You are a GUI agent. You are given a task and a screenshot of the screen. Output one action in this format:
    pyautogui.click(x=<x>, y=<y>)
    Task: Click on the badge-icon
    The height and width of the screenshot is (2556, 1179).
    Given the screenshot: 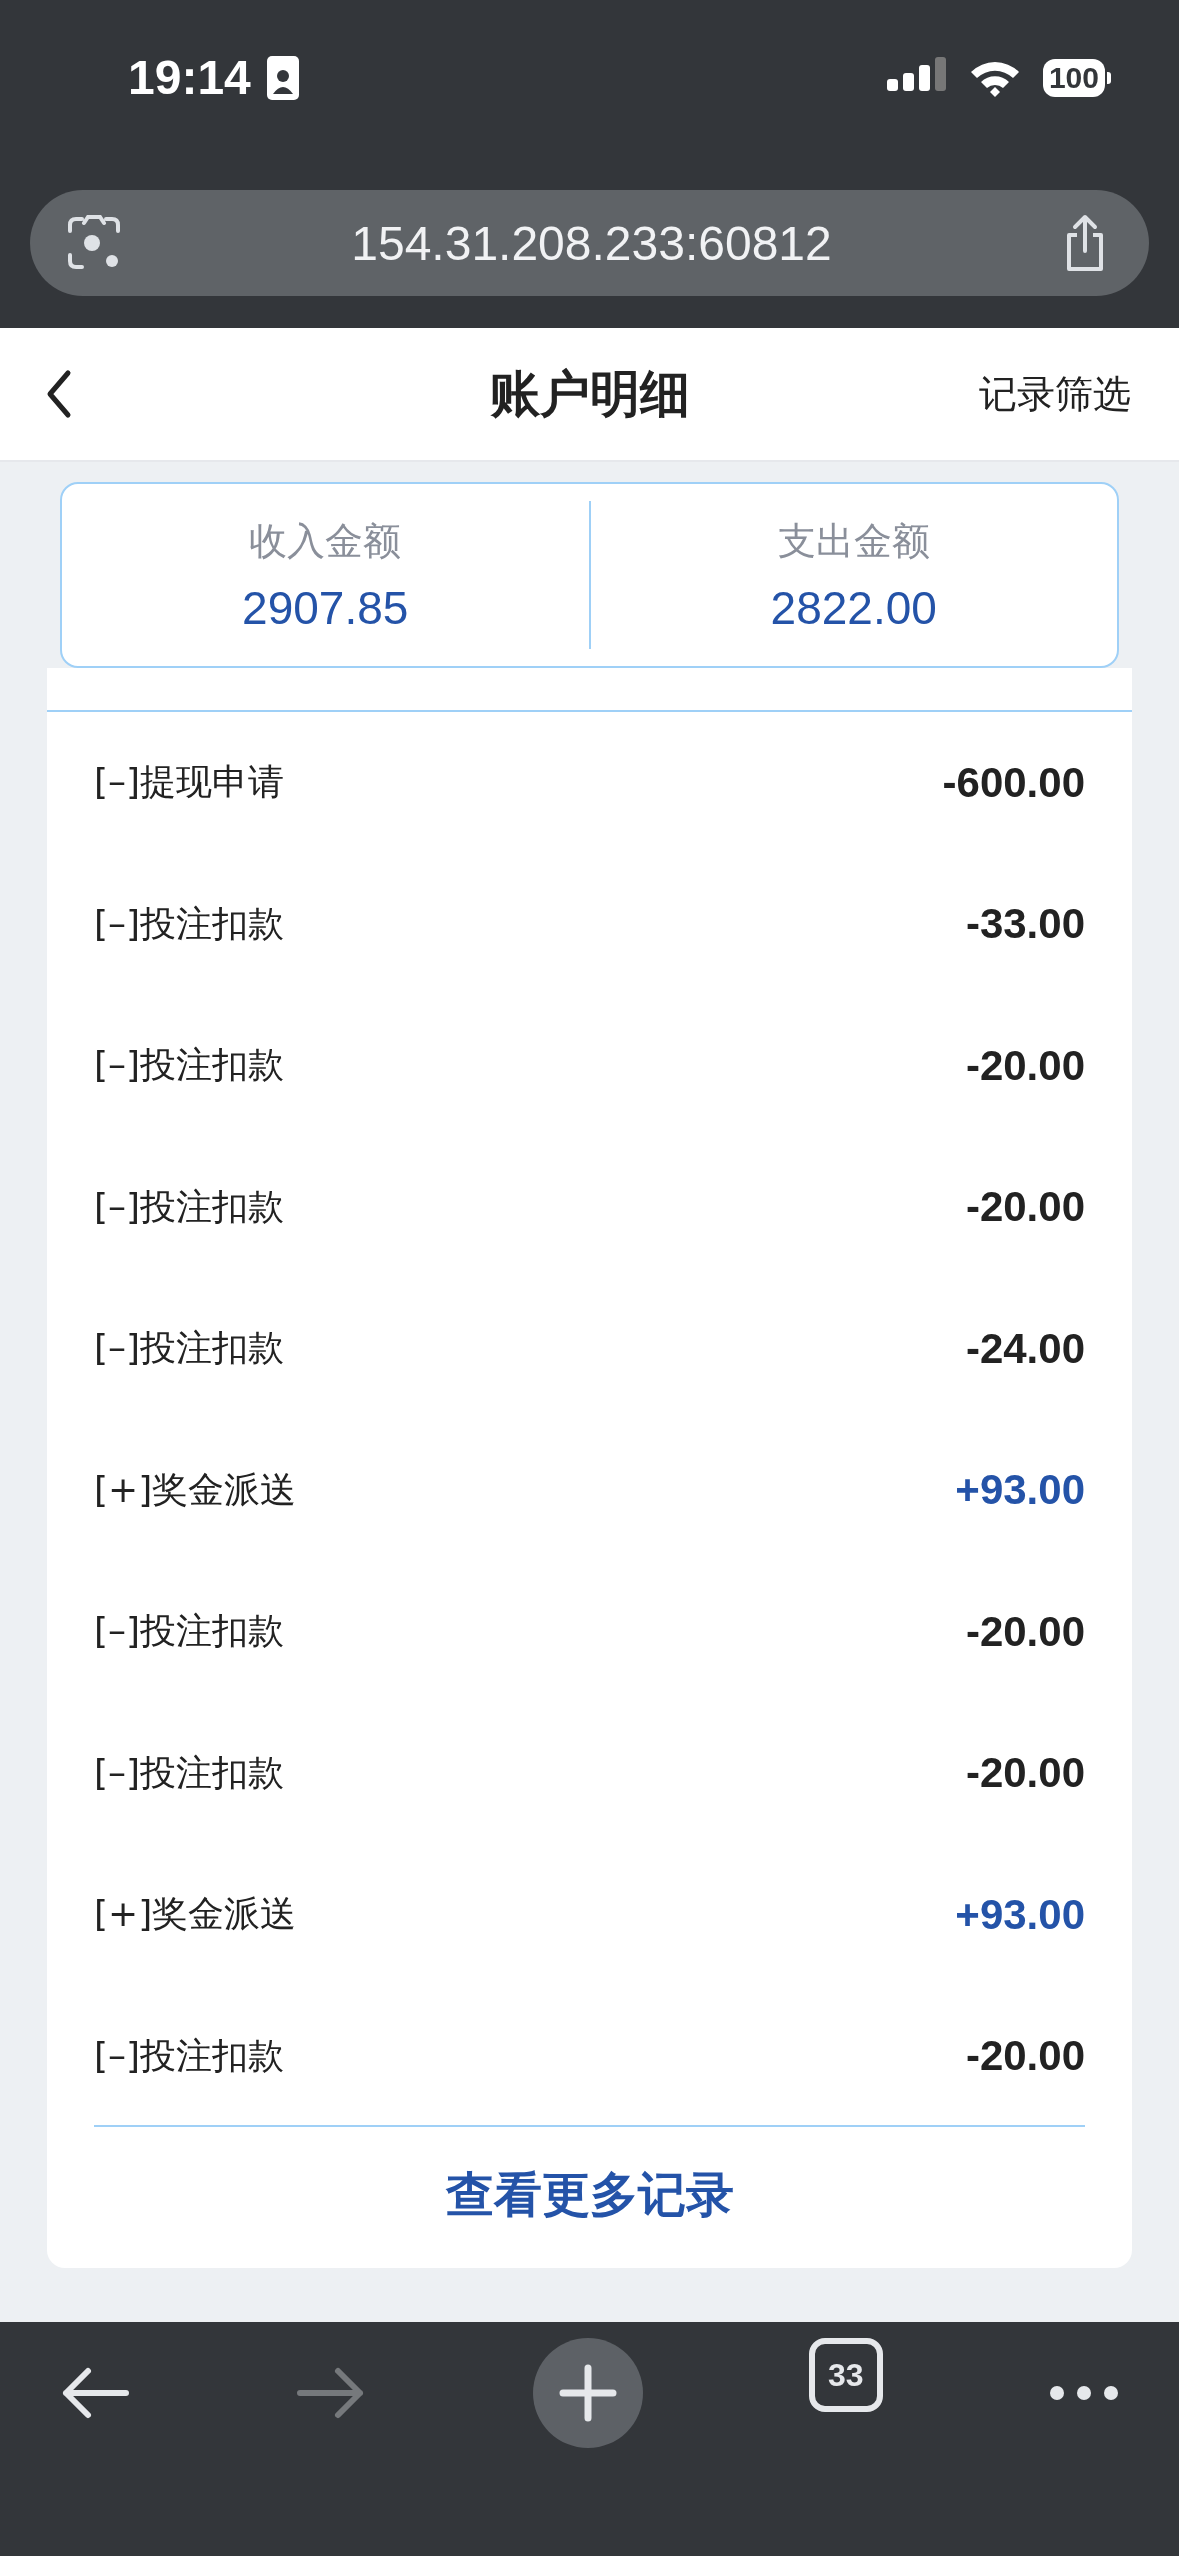 What is the action you would take?
    pyautogui.click(x=282, y=77)
    